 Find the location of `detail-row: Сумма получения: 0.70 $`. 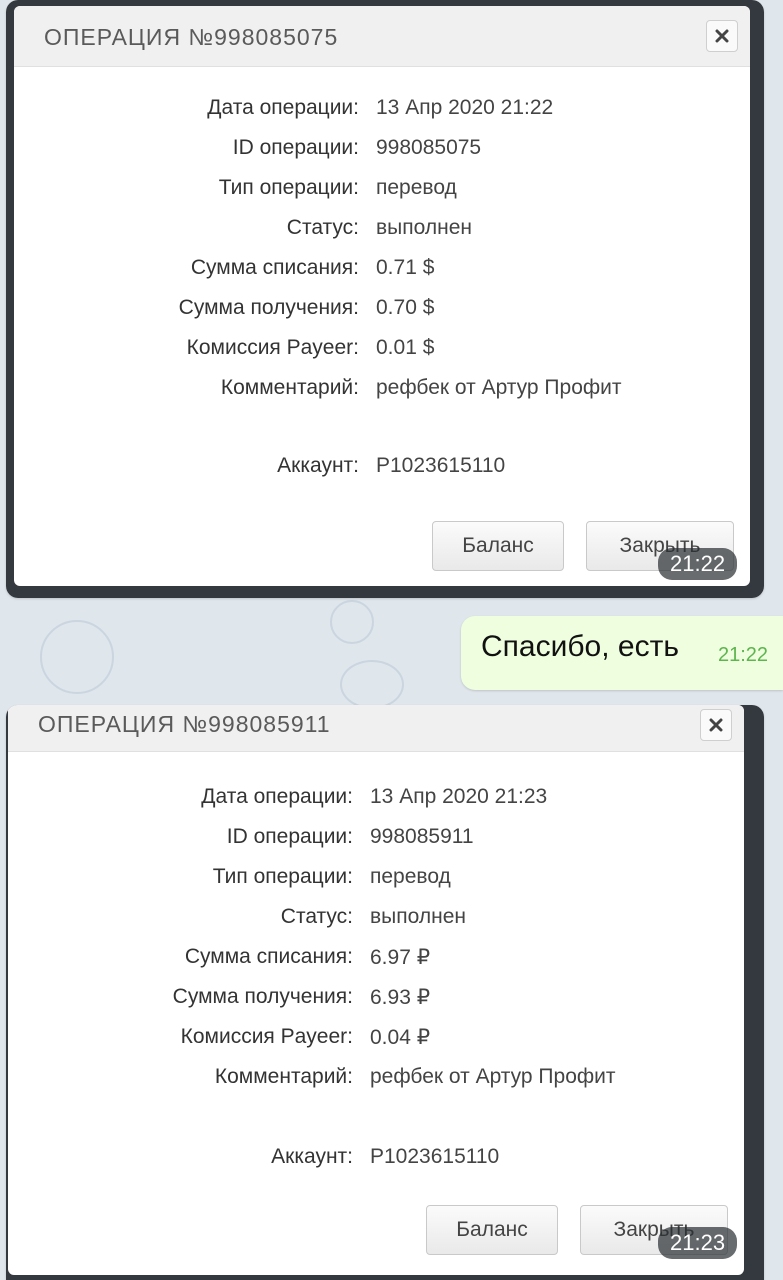

detail-row: Сумма получения: 0.70 $ is located at coordinates (382, 316).